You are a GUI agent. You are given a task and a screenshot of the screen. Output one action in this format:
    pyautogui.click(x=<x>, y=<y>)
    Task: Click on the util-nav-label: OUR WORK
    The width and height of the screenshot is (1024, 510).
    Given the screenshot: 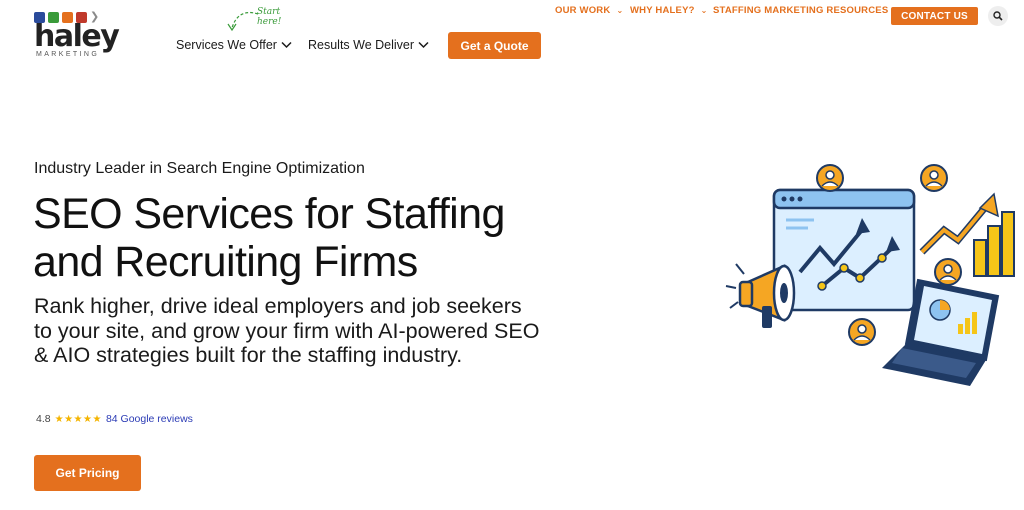 What is the action you would take?
    pyautogui.click(x=583, y=10)
    